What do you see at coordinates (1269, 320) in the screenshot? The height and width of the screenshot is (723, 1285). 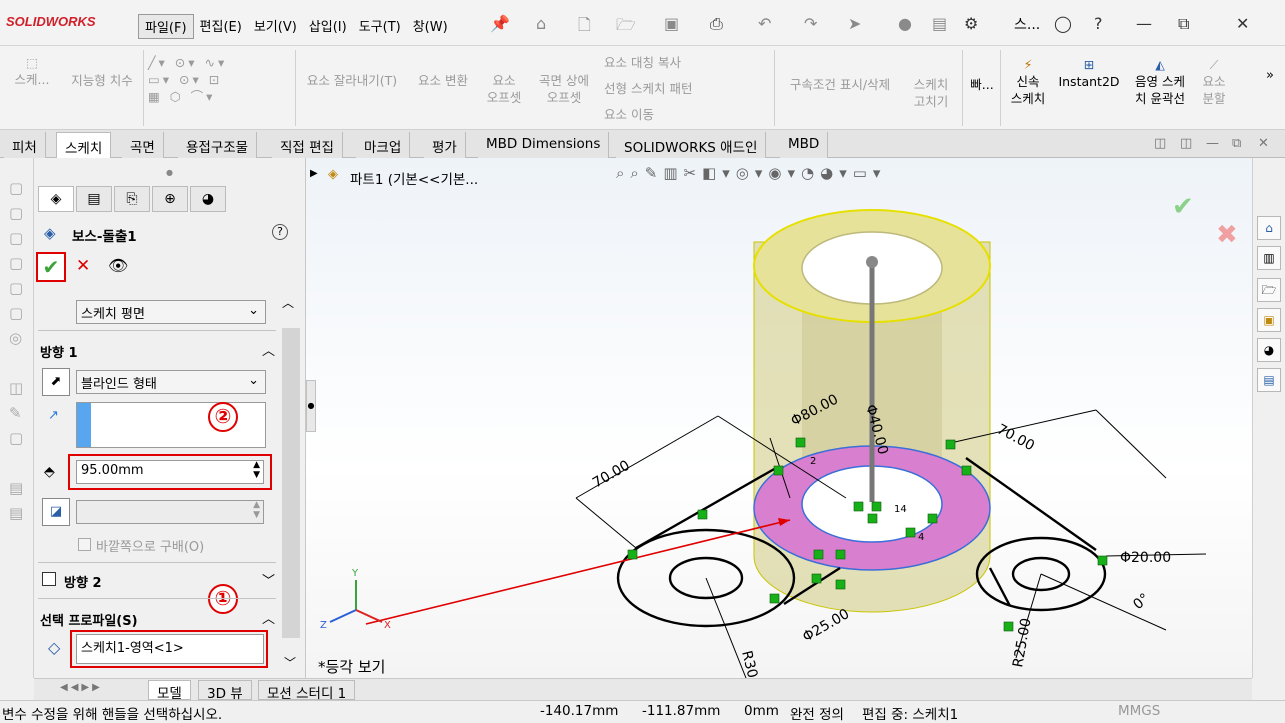 I see `view-palette-icon: ▣` at bounding box center [1269, 320].